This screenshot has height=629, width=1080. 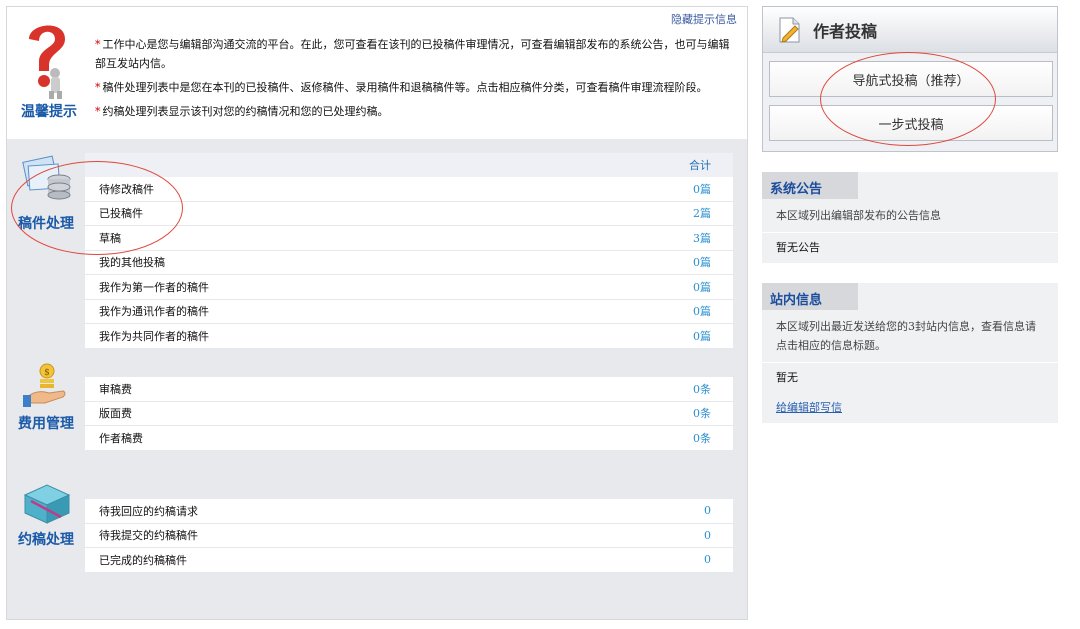 What do you see at coordinates (704, 19) in the screenshot?
I see `hide-hint-link: 隐藏提示信息` at bounding box center [704, 19].